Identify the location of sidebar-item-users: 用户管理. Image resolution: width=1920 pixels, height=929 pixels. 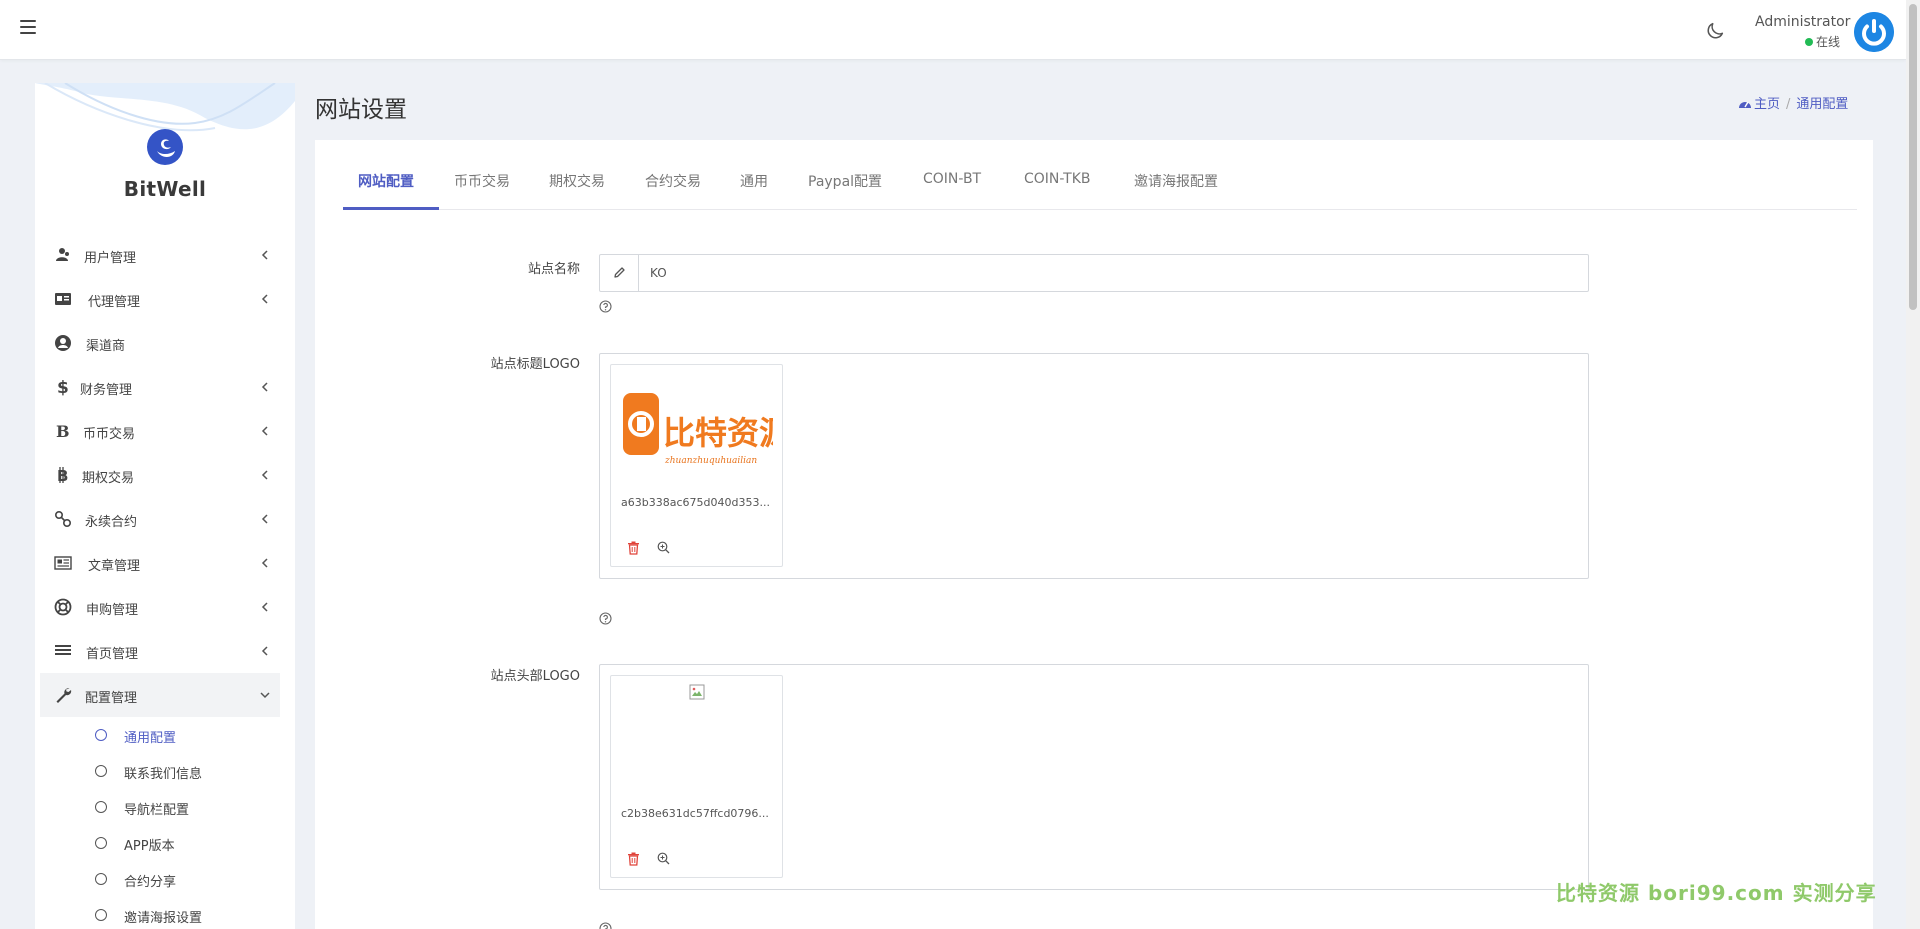
(160, 255).